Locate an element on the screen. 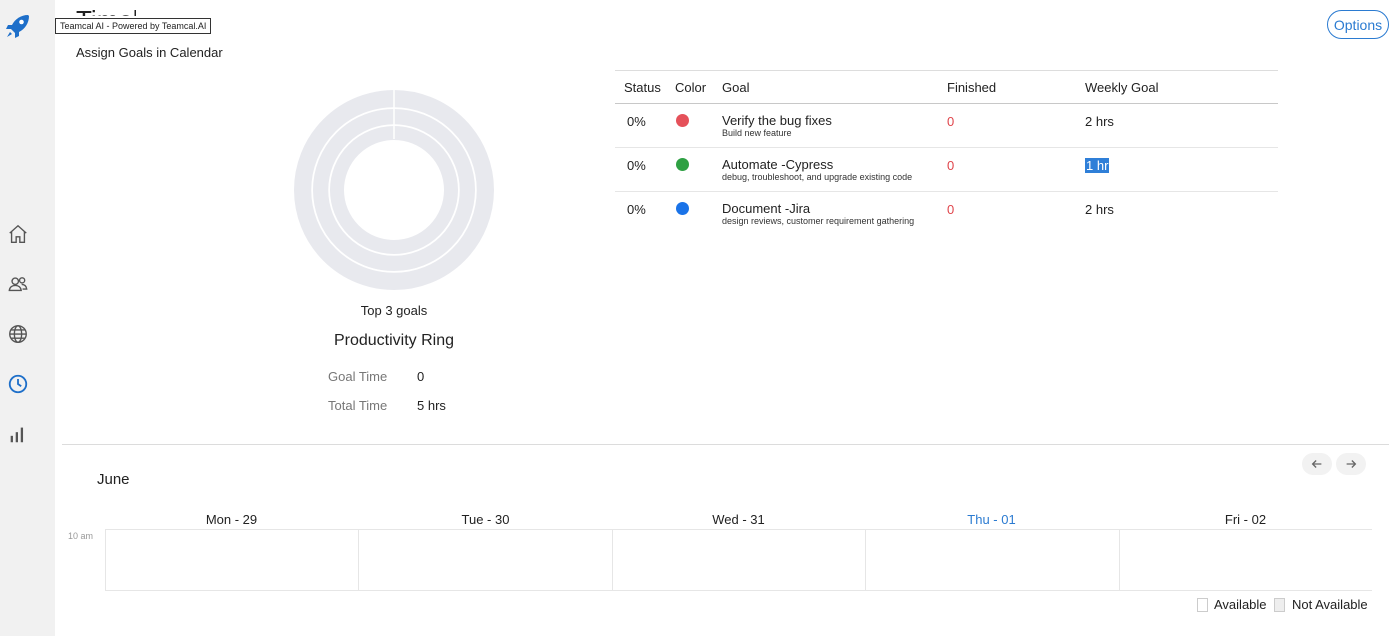 The image size is (1400, 636). next-week-button is located at coordinates (1351, 464).